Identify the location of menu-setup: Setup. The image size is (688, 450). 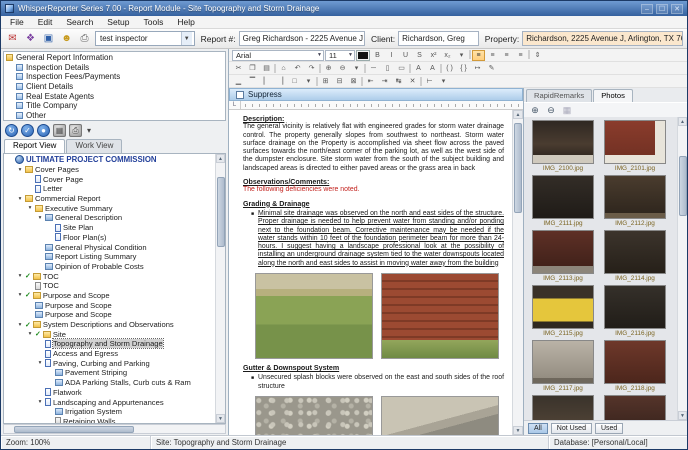
(118, 22).